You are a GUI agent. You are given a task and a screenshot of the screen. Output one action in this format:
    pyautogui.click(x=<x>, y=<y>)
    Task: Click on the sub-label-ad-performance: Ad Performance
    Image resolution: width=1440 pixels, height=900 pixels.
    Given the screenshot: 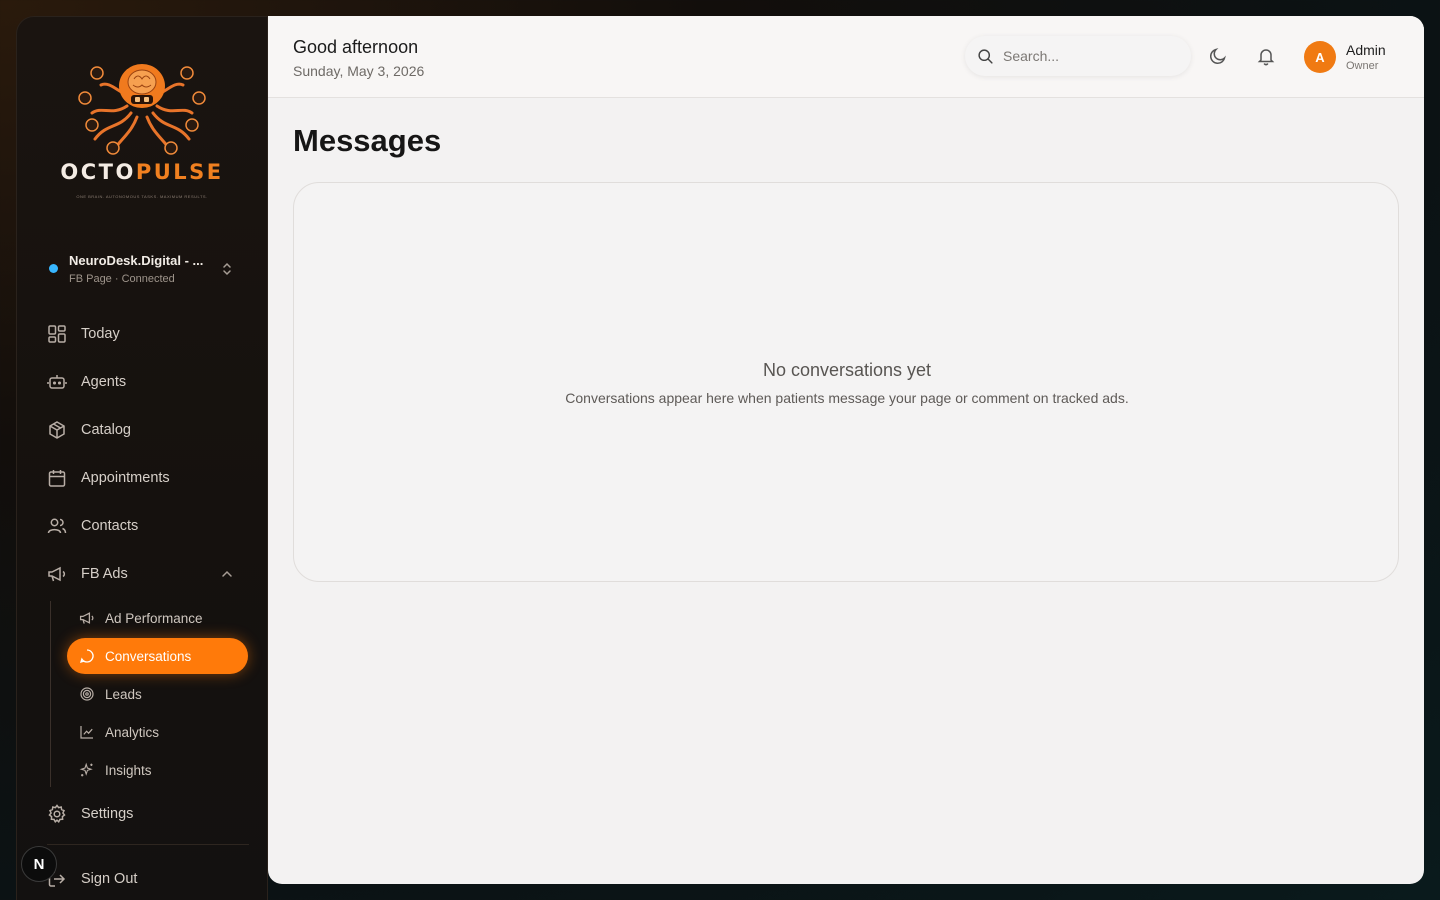 What is the action you would take?
    pyautogui.click(x=154, y=618)
    